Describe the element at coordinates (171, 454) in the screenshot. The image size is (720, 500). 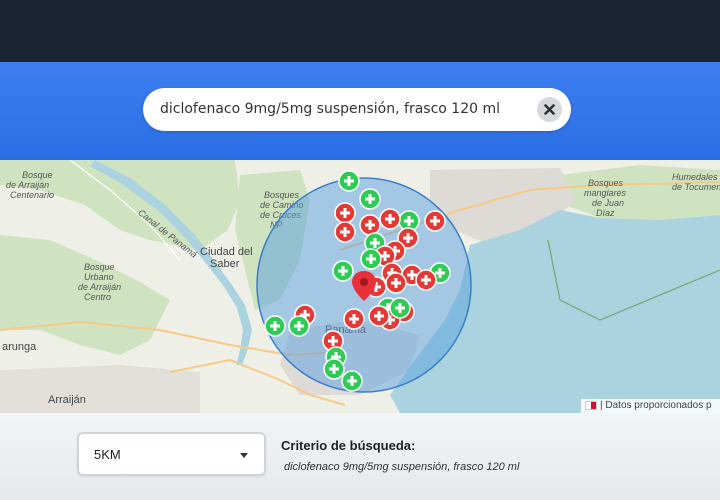
I see `radius-select: 5KM` at that location.